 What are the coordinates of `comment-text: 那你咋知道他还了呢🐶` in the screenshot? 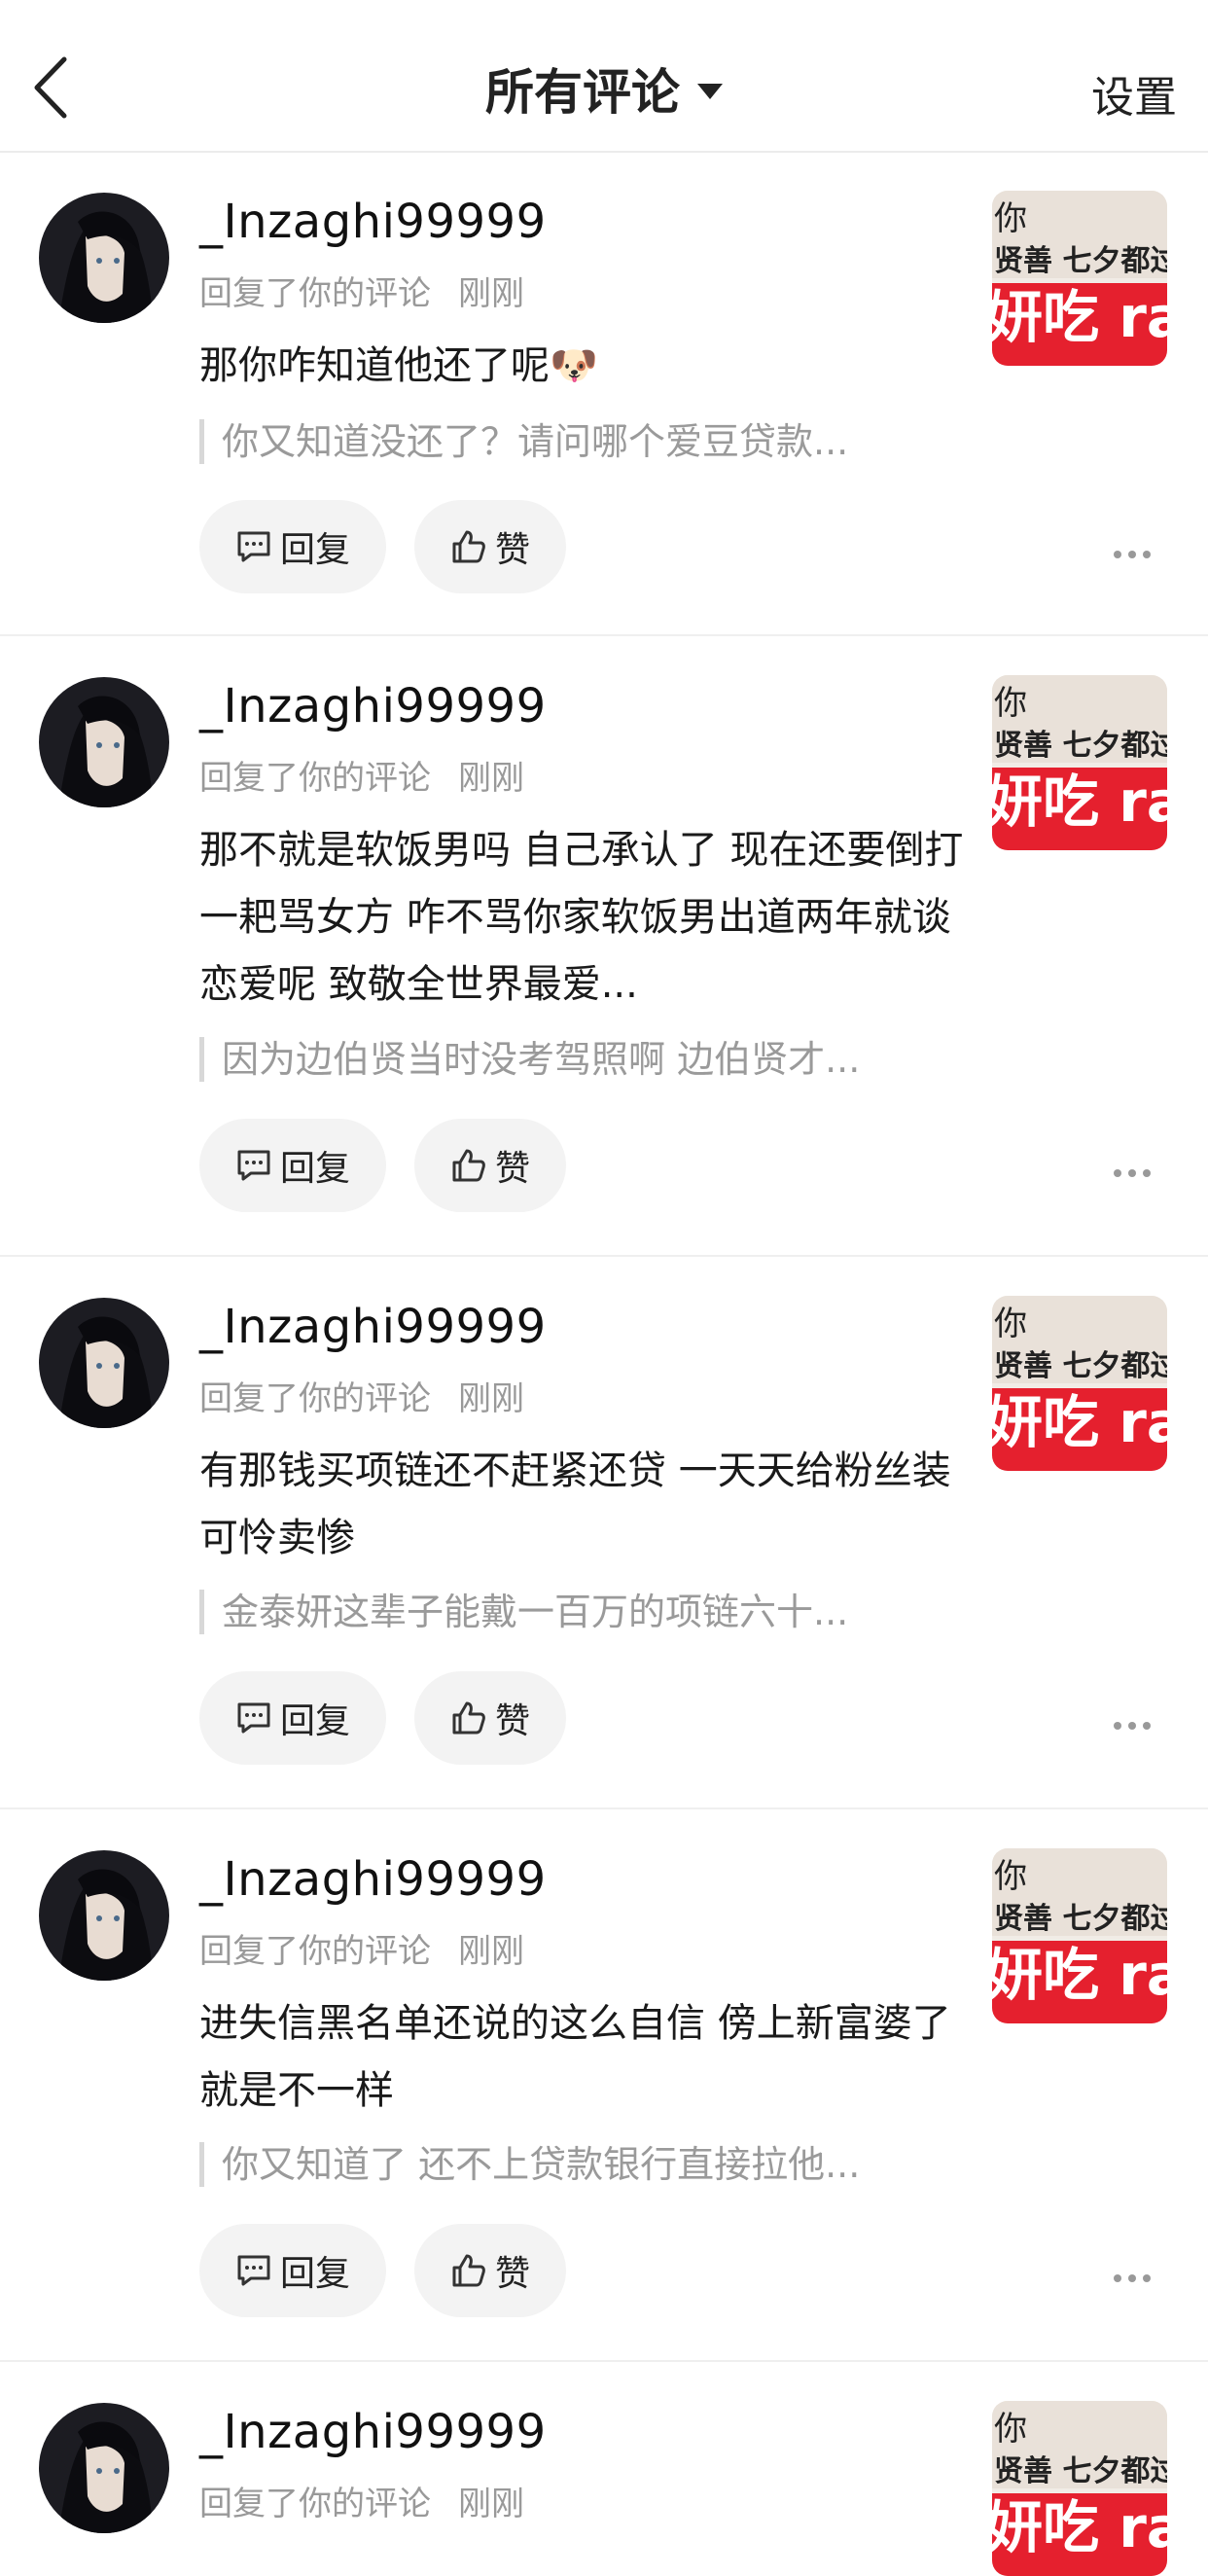 It's located at (578, 366).